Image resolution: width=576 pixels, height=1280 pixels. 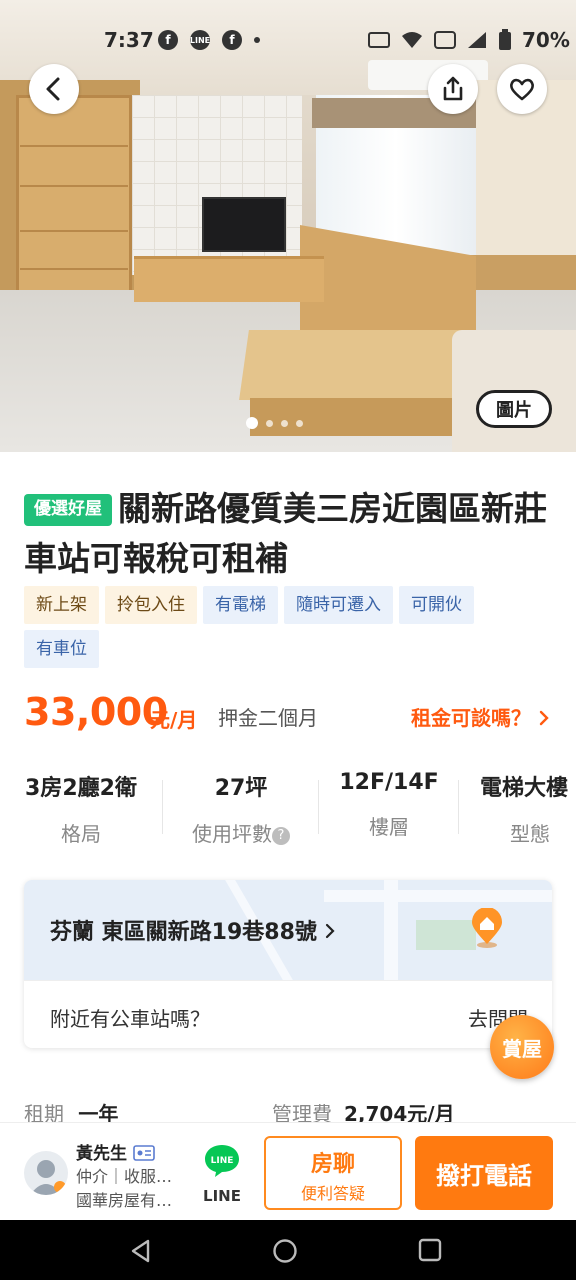 I want to click on photo-tv-stand, so click(x=229, y=279).